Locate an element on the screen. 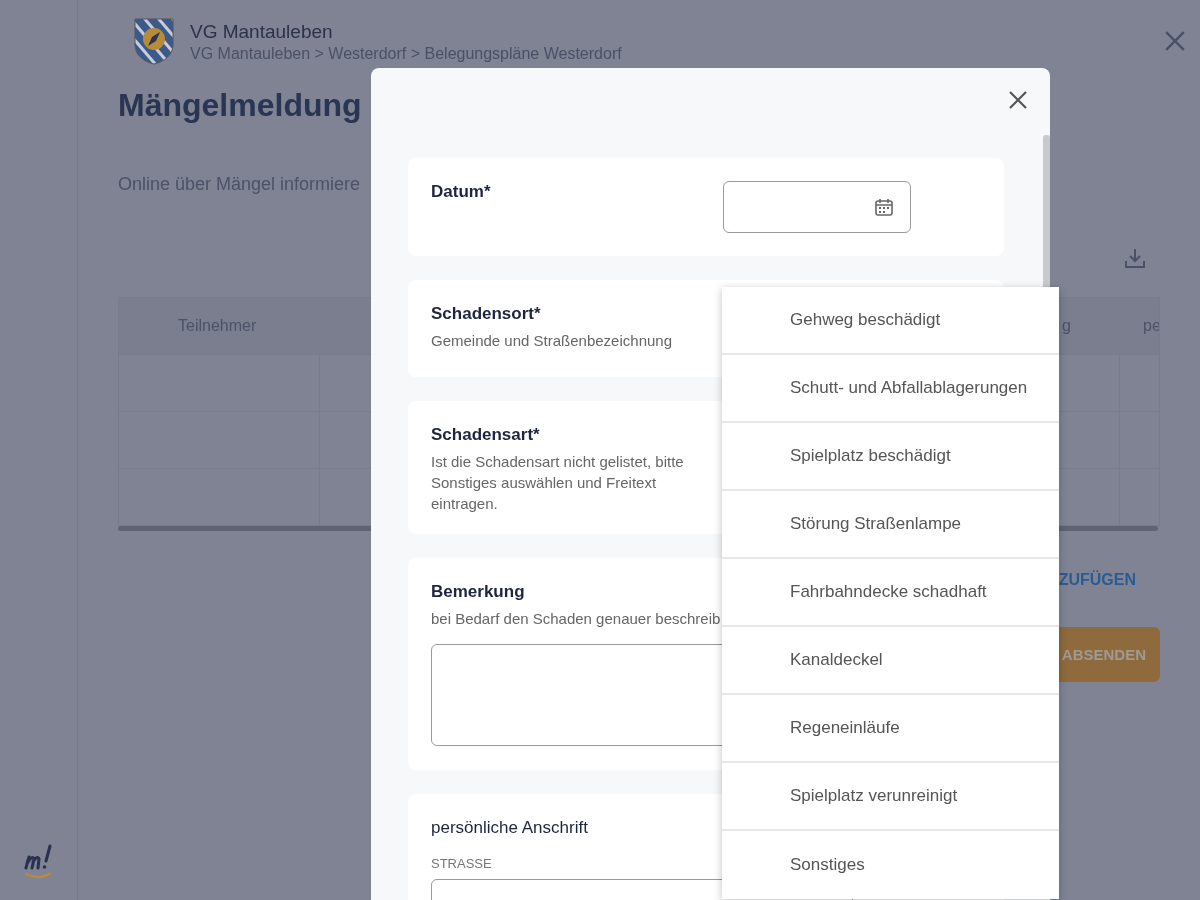 The image size is (1200, 900). field-label: Bemerkung is located at coordinates (478, 592).